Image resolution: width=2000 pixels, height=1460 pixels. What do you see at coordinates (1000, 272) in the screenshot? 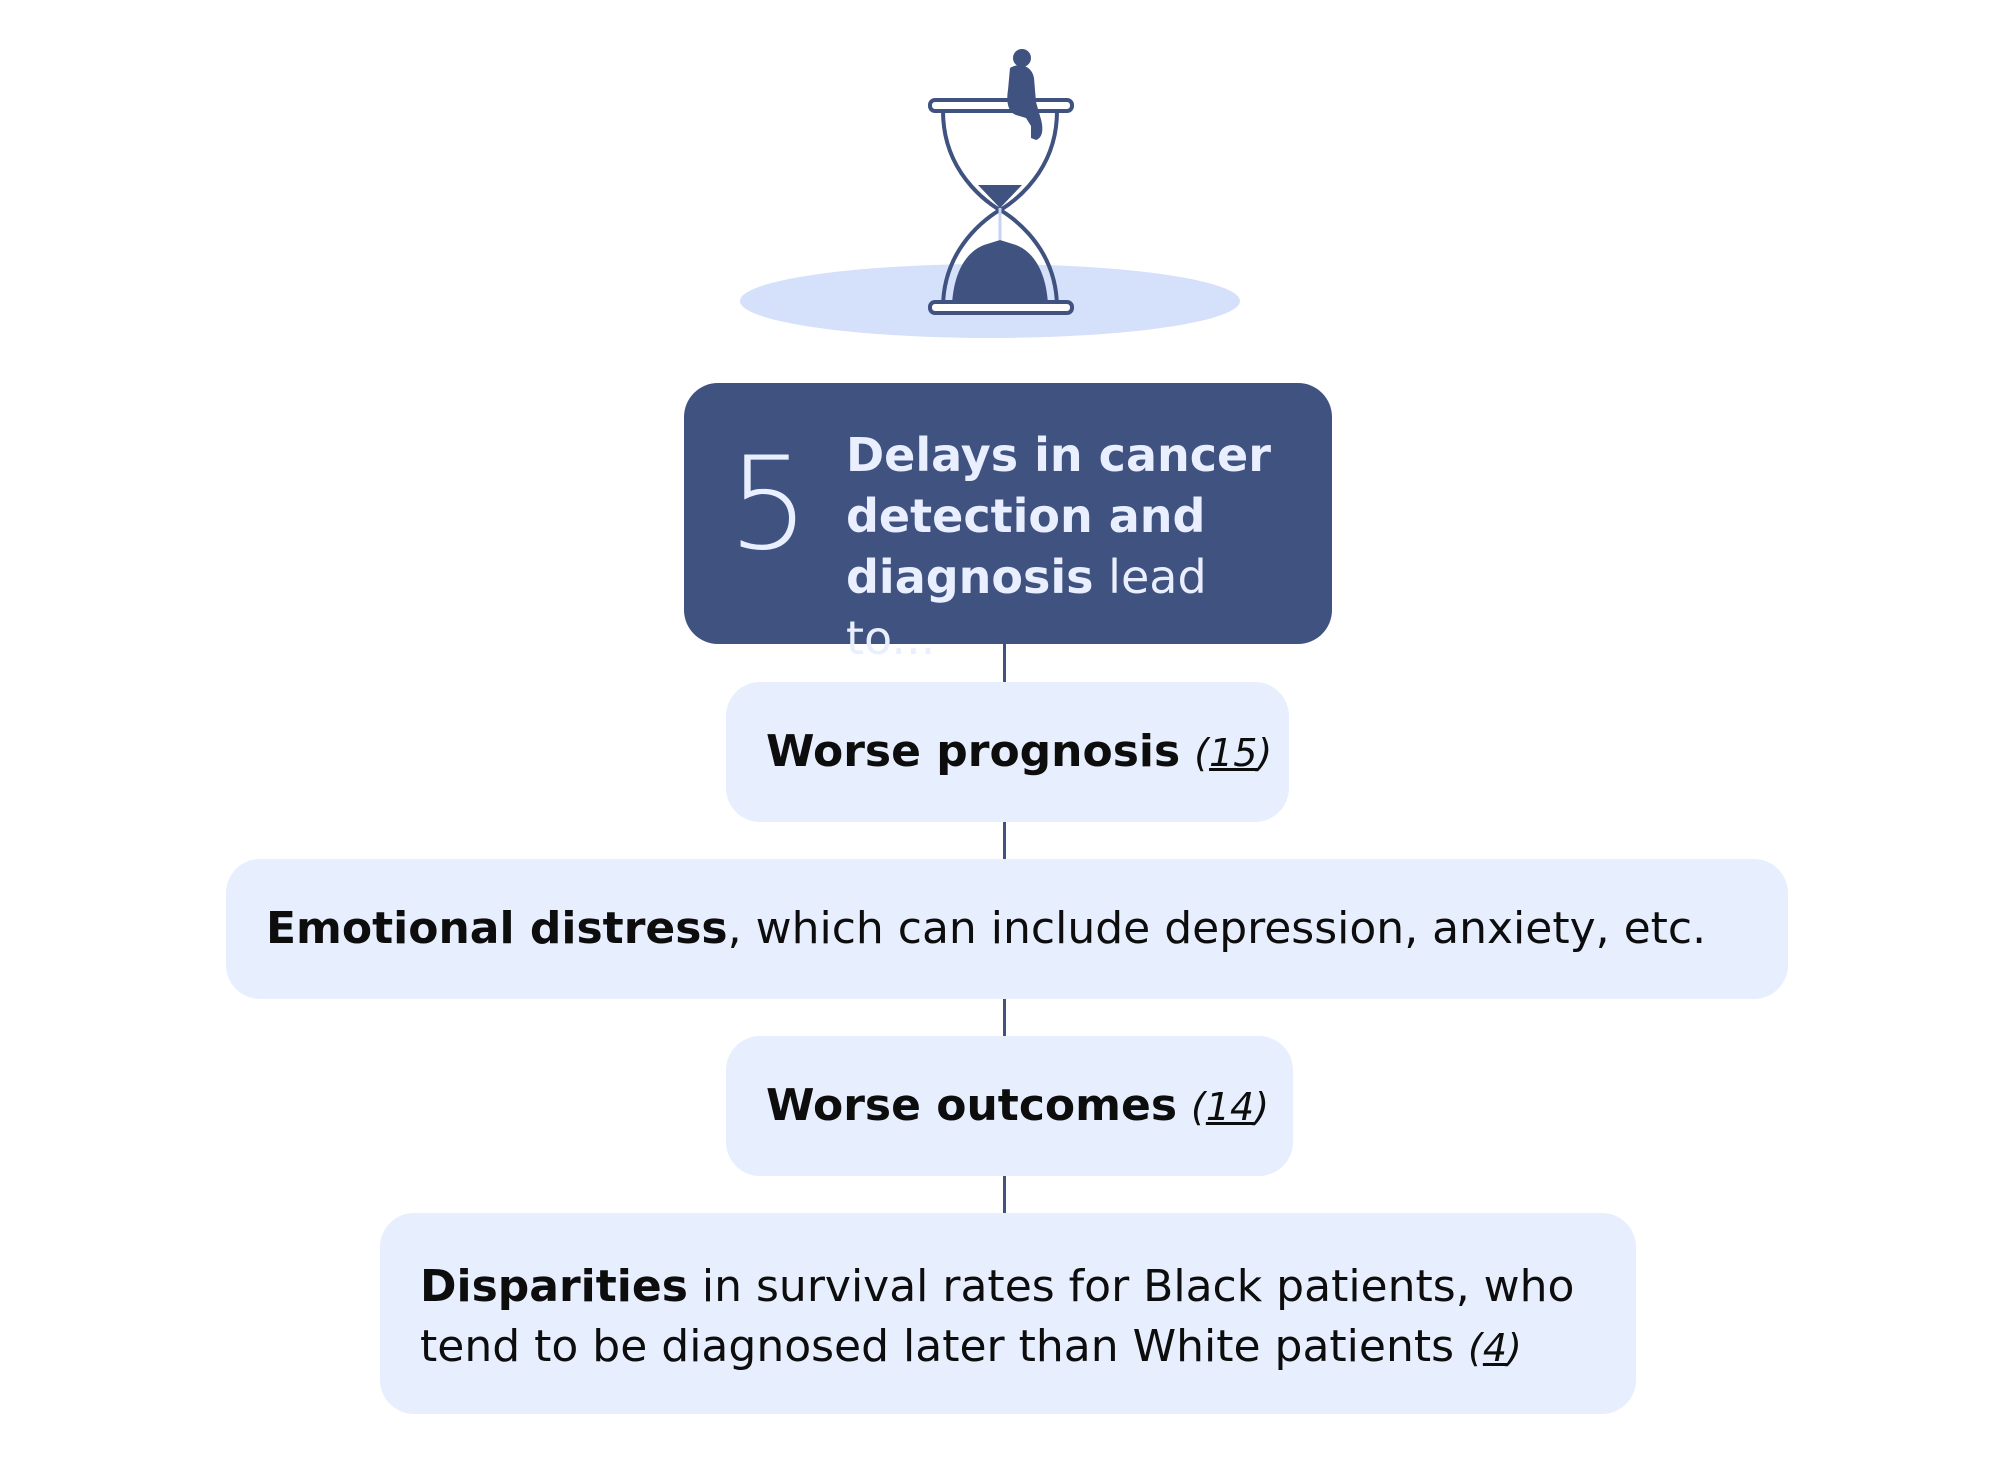
I see `hourglass-bottom-sand` at bounding box center [1000, 272].